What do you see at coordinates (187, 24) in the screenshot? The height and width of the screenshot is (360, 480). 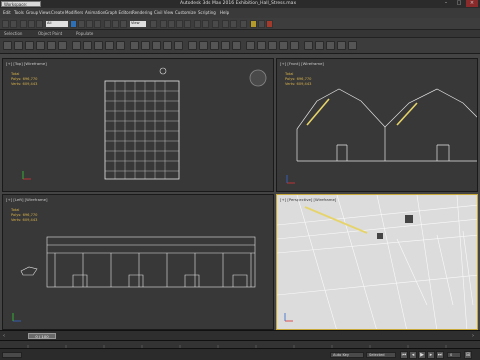 I see `spinner-snap-button` at bounding box center [187, 24].